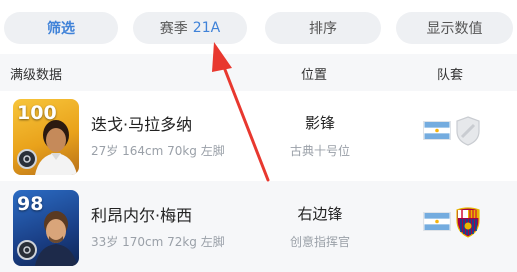  What do you see at coordinates (319, 123) in the screenshot?
I see `player-position: 影锋` at bounding box center [319, 123].